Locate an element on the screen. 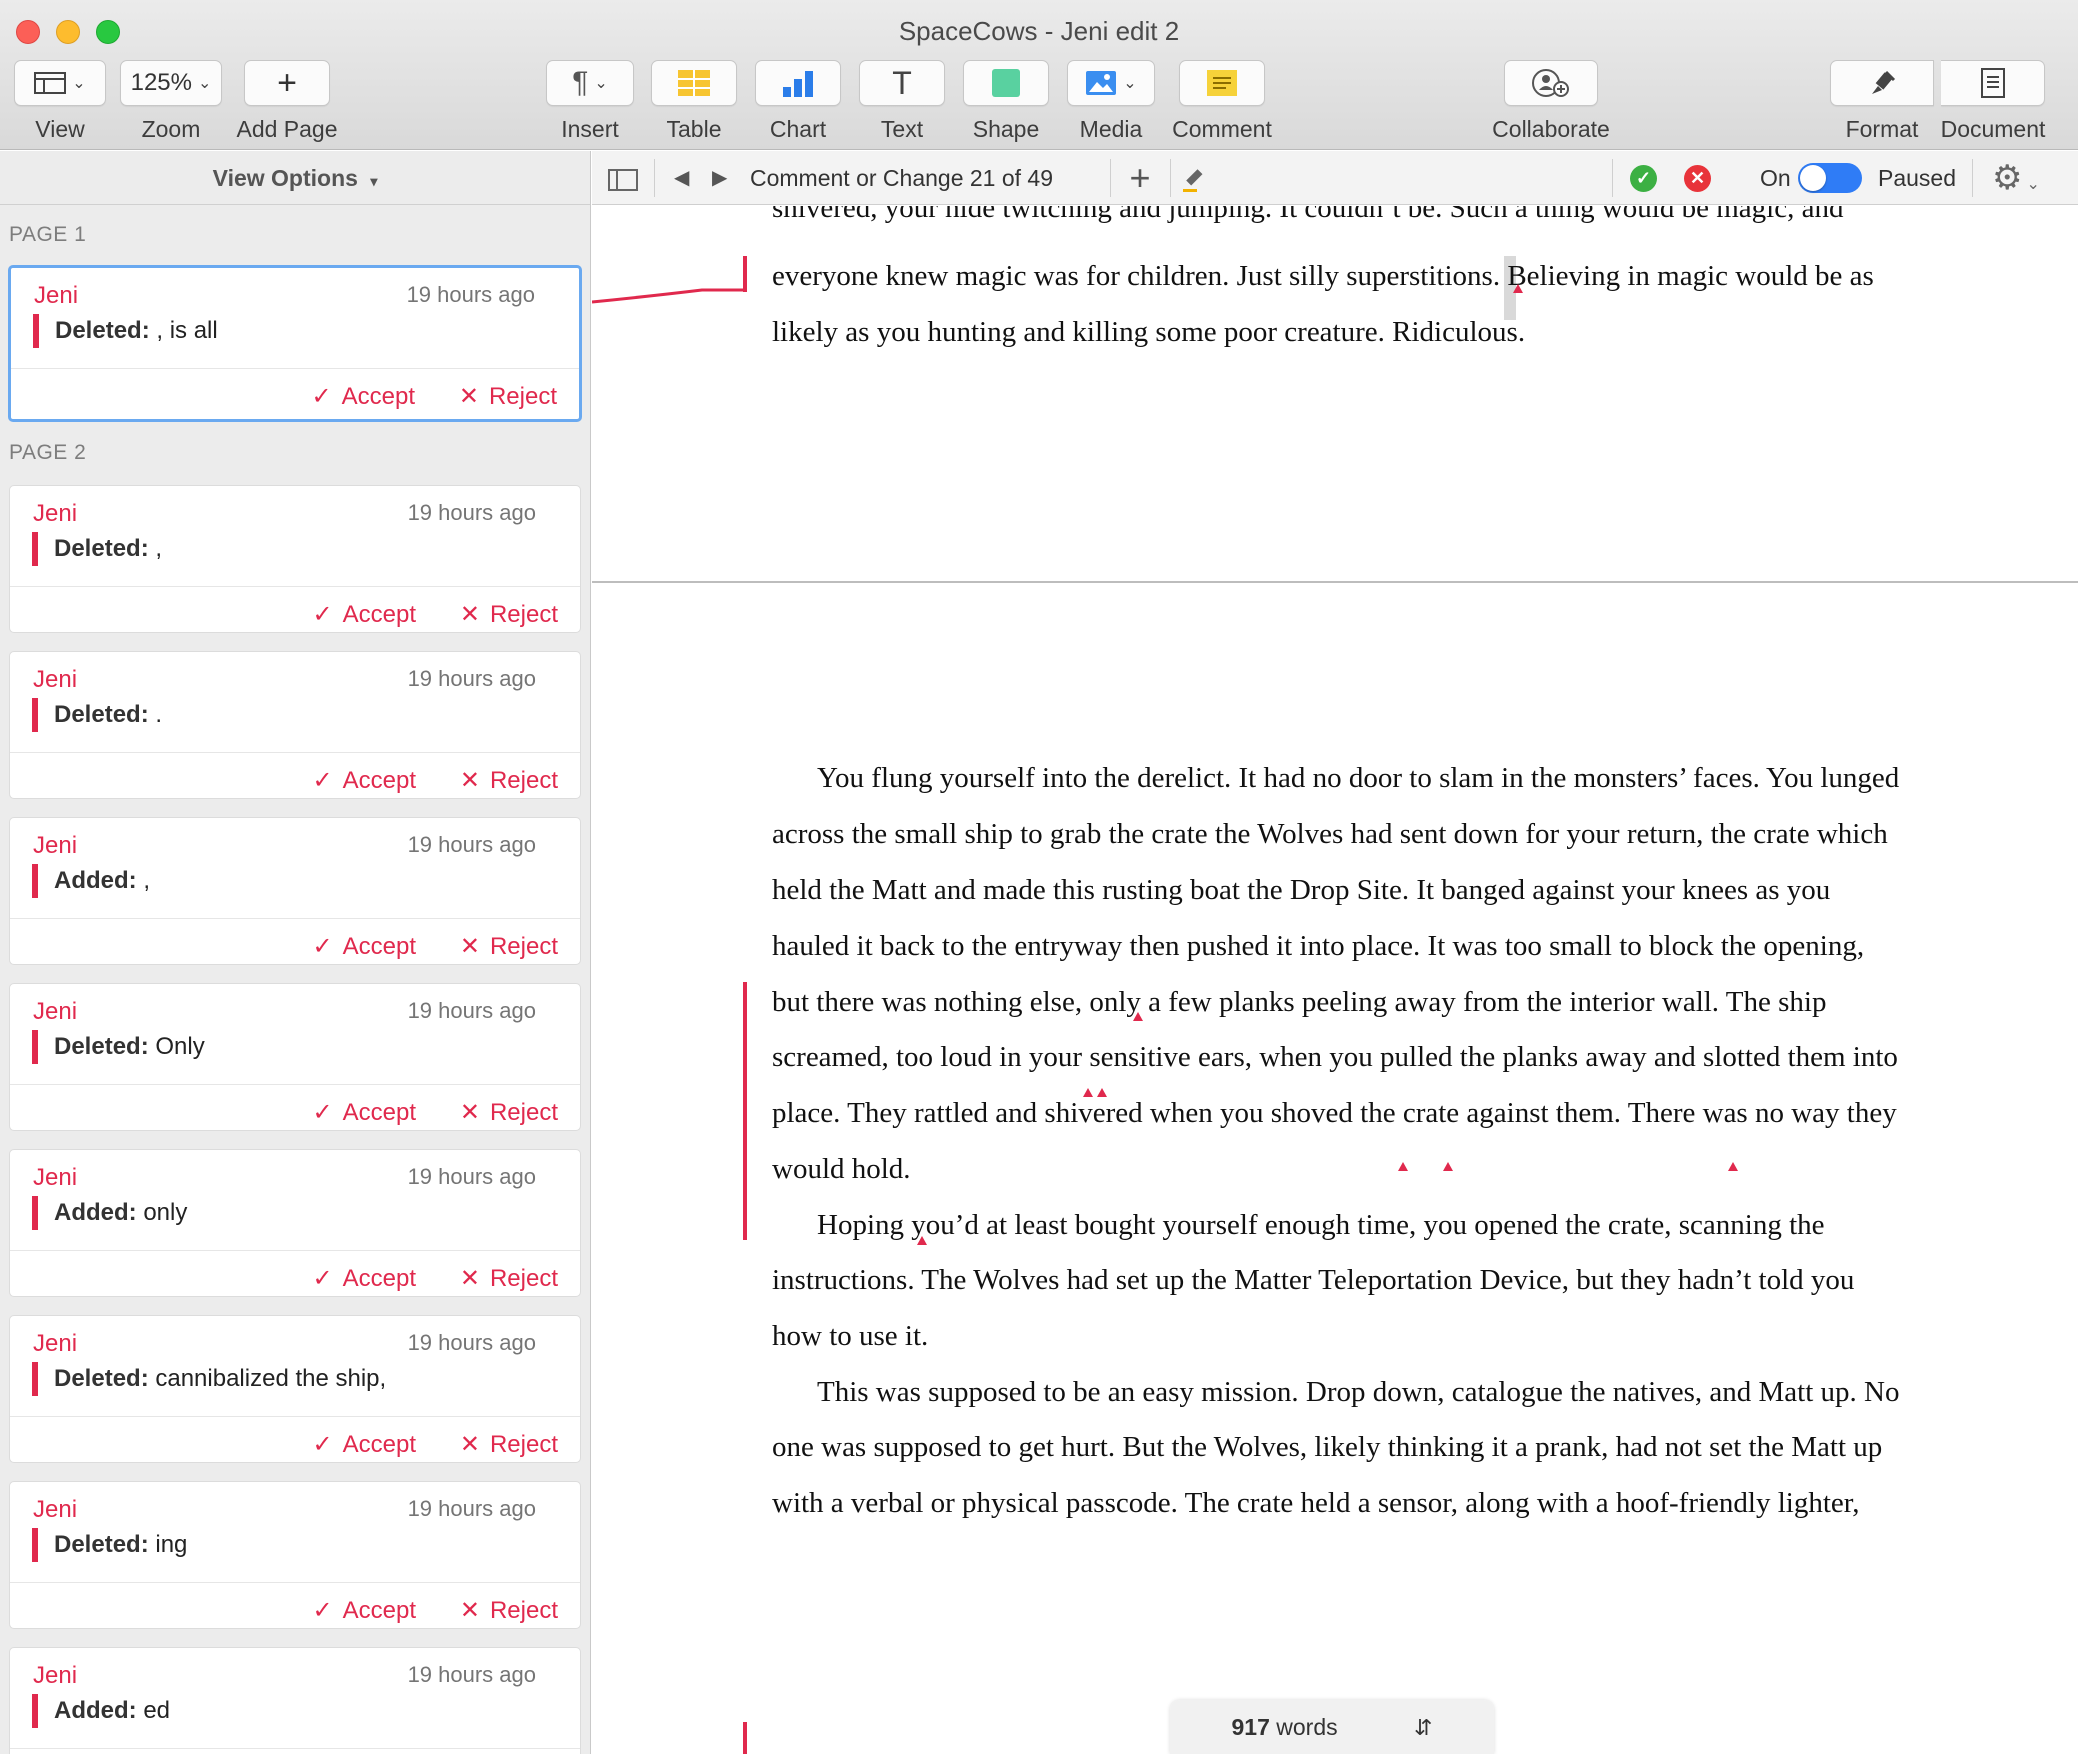  add-page-button: + Add Page is located at coordinates (287, 101).